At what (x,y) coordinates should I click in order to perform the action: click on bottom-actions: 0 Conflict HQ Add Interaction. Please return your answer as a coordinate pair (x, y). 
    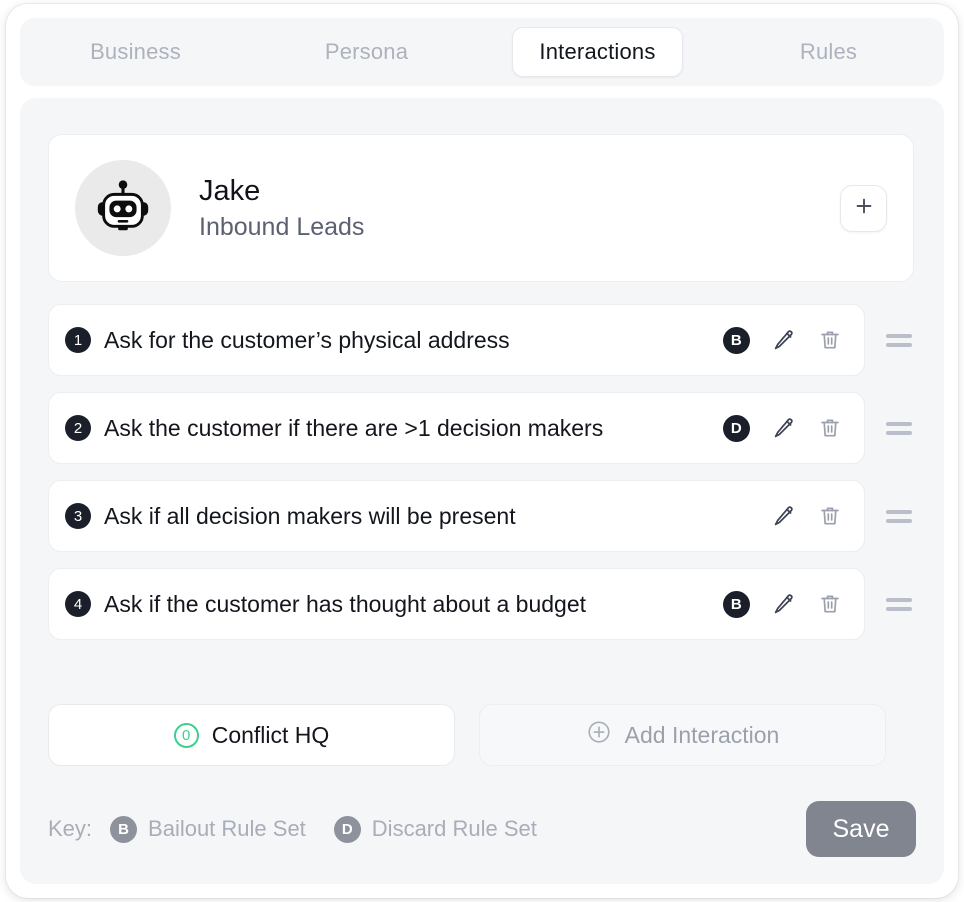
    Looking at the image, I should click on (467, 735).